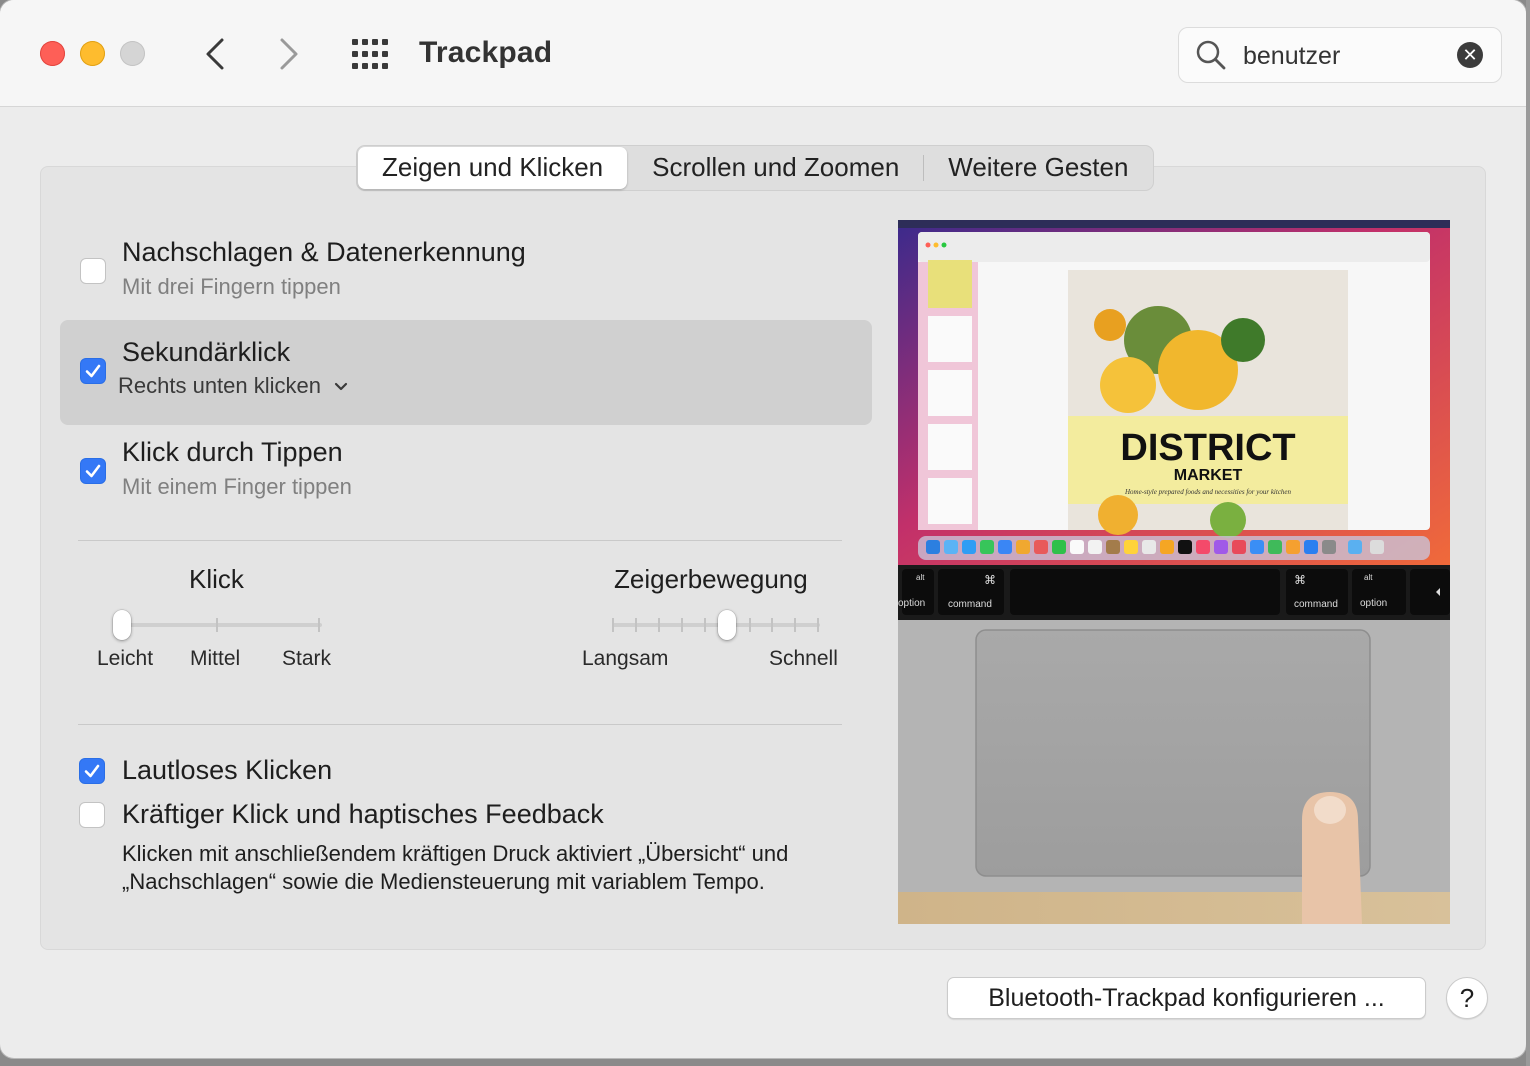 The image size is (1530, 1066). Describe the element at coordinates (132, 53) in the screenshot. I see `zoom-window-button` at that location.